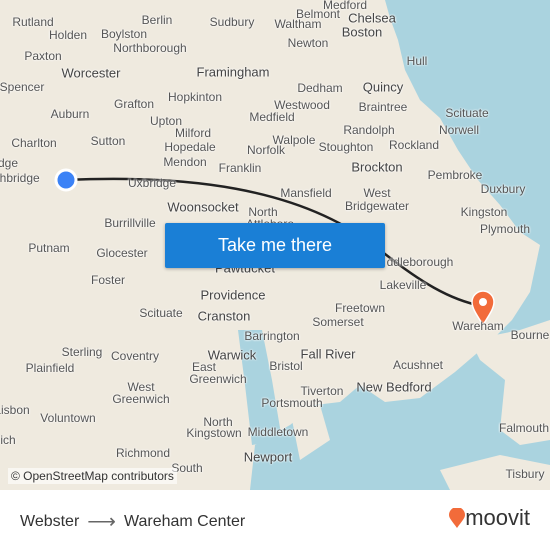  What do you see at coordinates (377, 193) in the screenshot?
I see `place-label: West` at bounding box center [377, 193].